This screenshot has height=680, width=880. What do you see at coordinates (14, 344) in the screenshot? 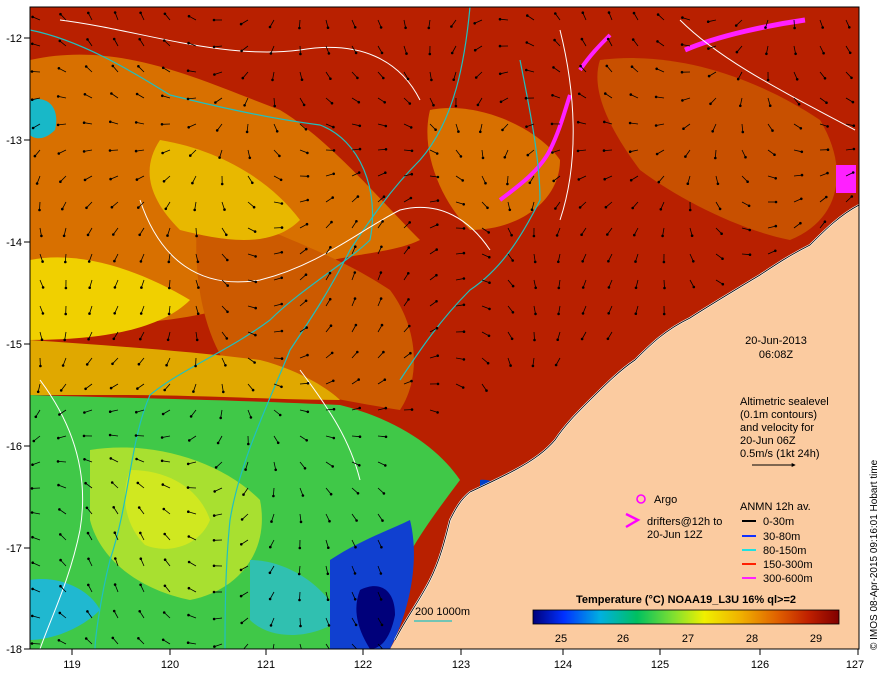
I see `lat-tick-labels: -12 -13 -14 -15 -16 -17 -18` at bounding box center [14, 344].